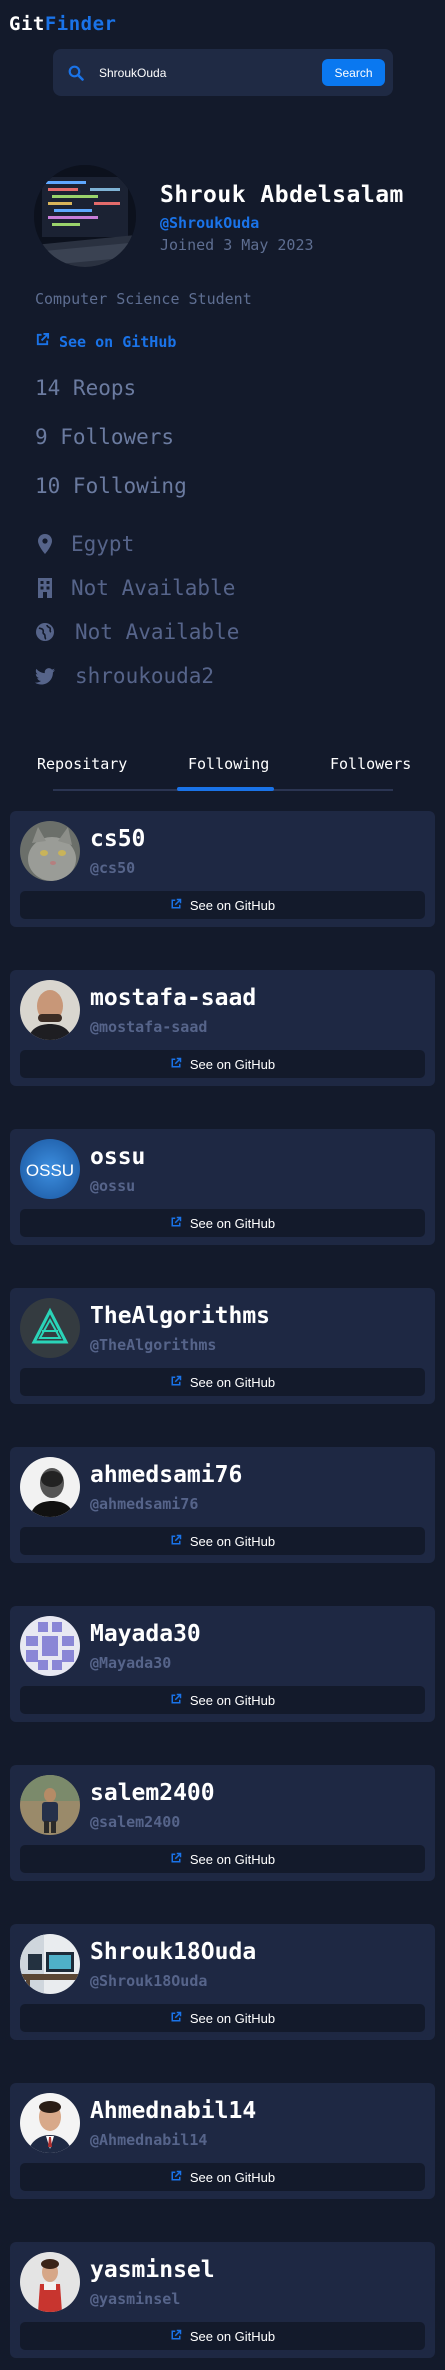 This screenshot has height=2370, width=445. Describe the element at coordinates (153, 588) in the screenshot. I see `company-text: Not Available` at that location.